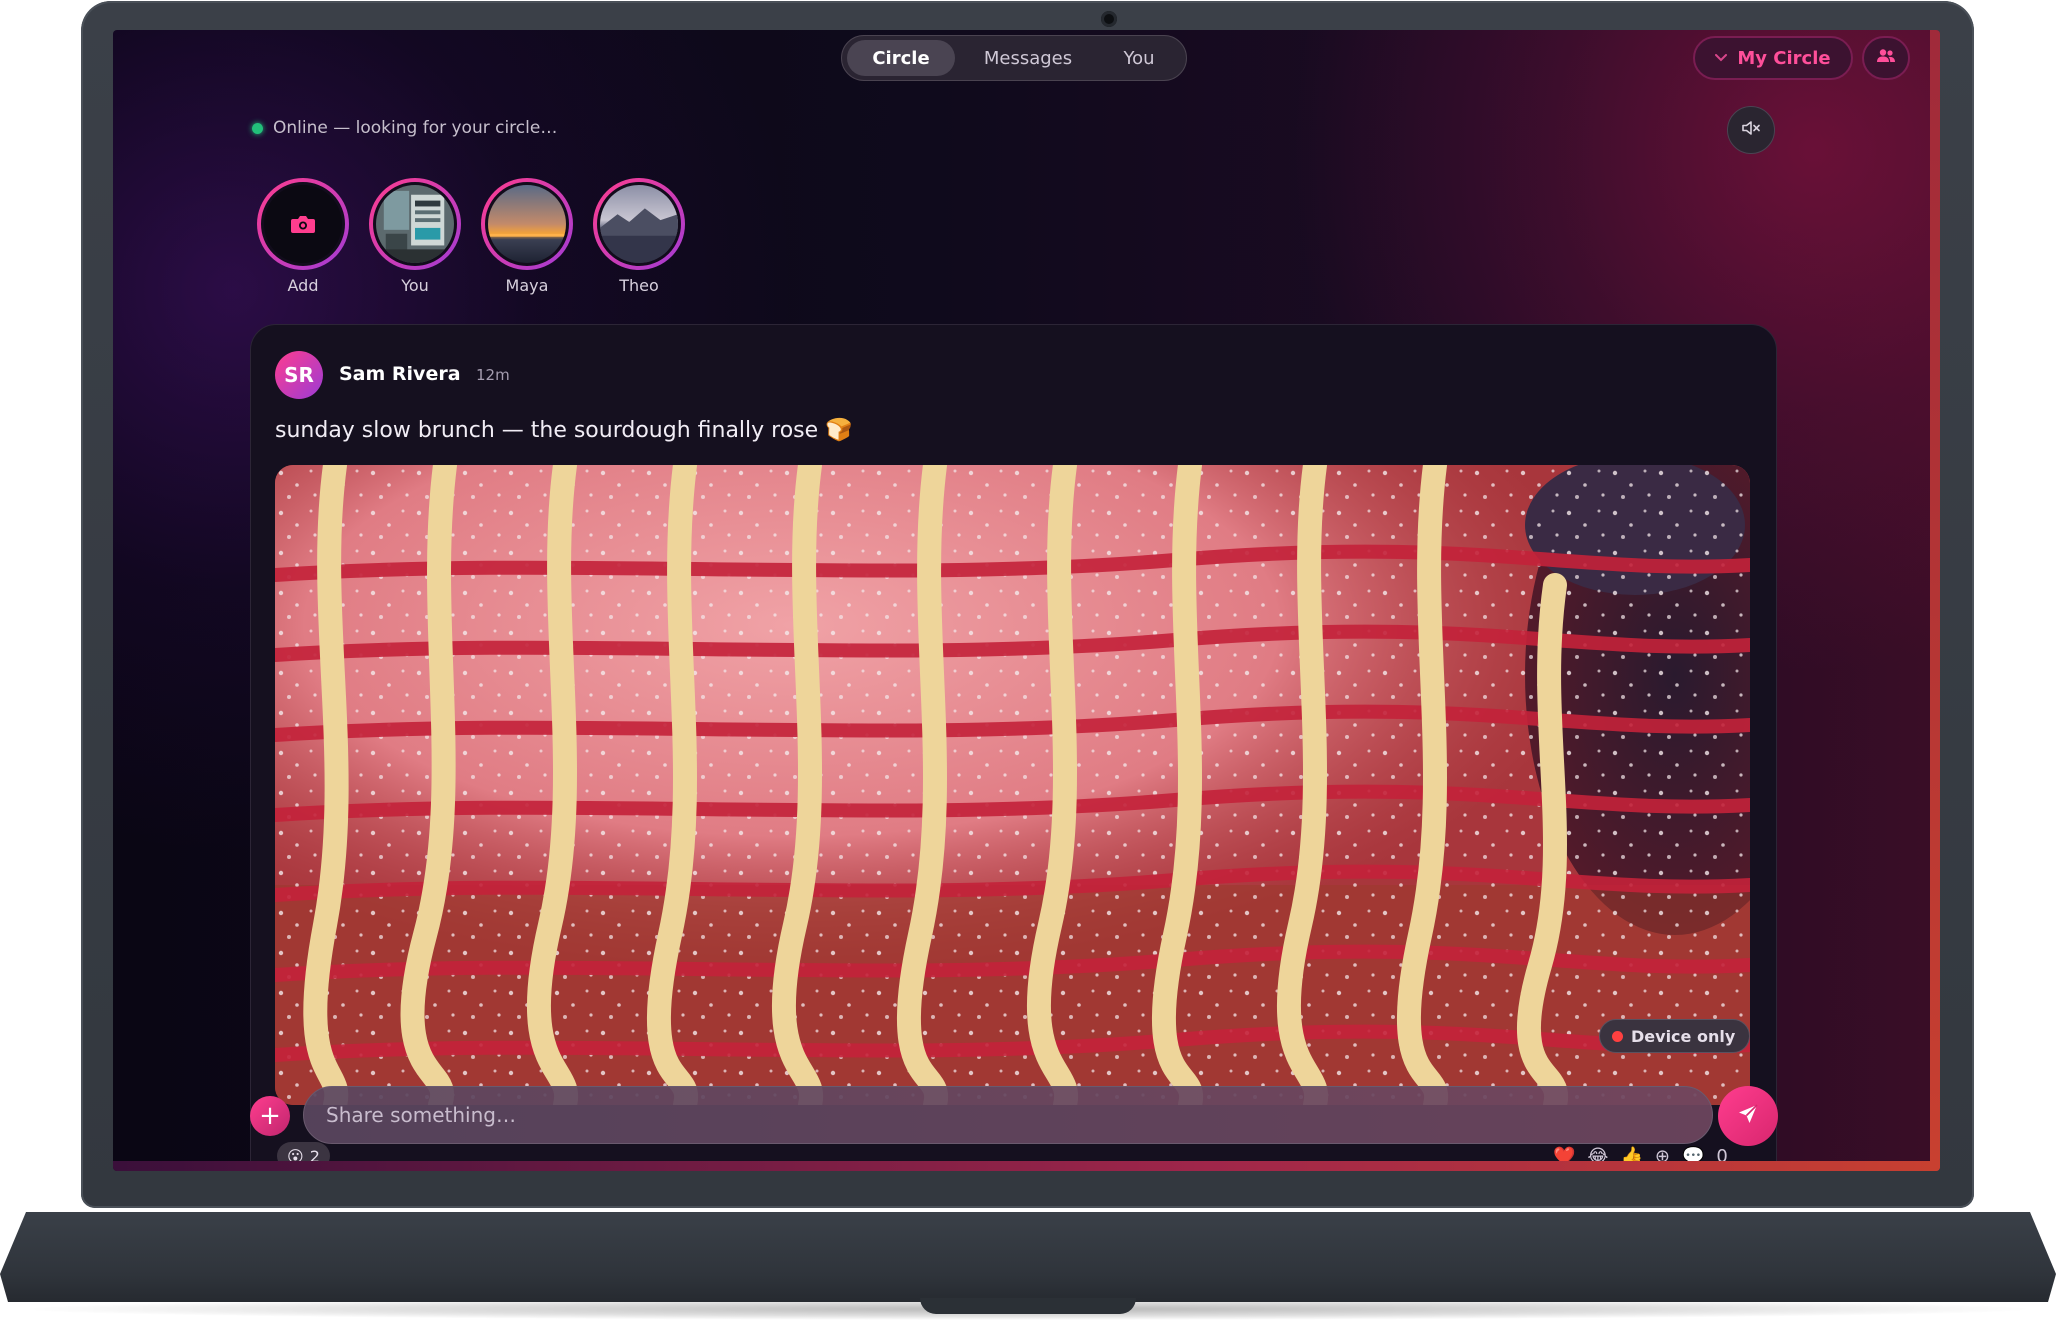  I want to click on send-button, so click(1748, 1116).